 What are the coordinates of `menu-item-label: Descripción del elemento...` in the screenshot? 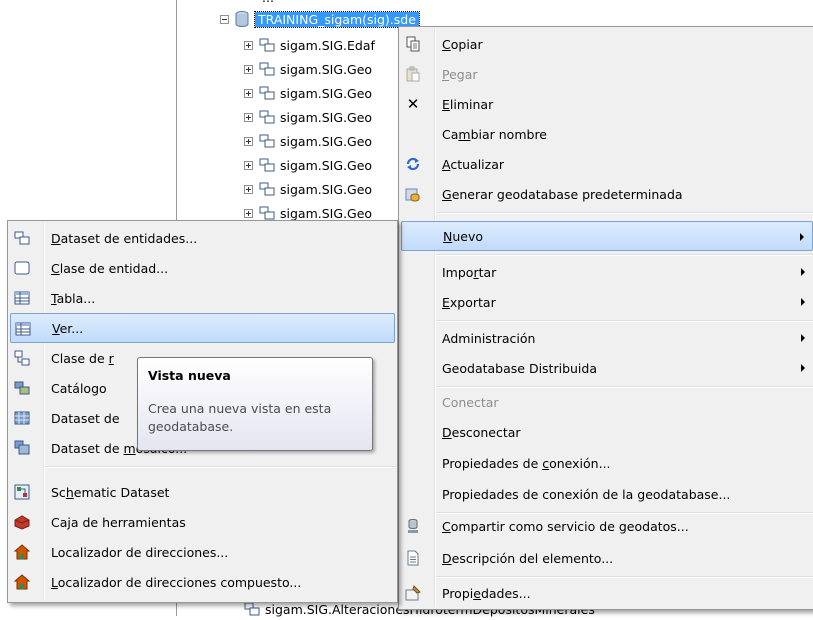 It's located at (528, 558).